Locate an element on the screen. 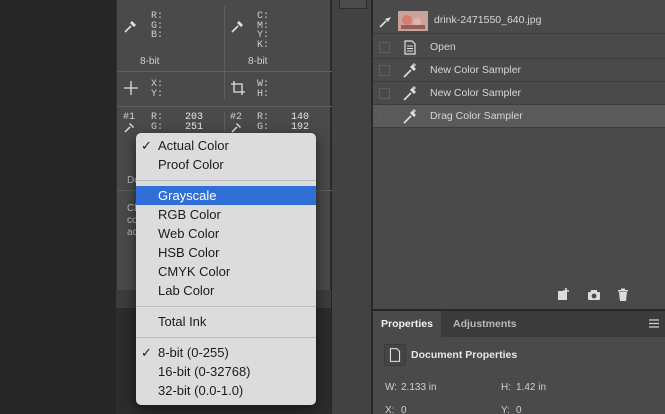 The width and height of the screenshot is (665, 414). menu-item-label: HSB Color is located at coordinates (189, 252).